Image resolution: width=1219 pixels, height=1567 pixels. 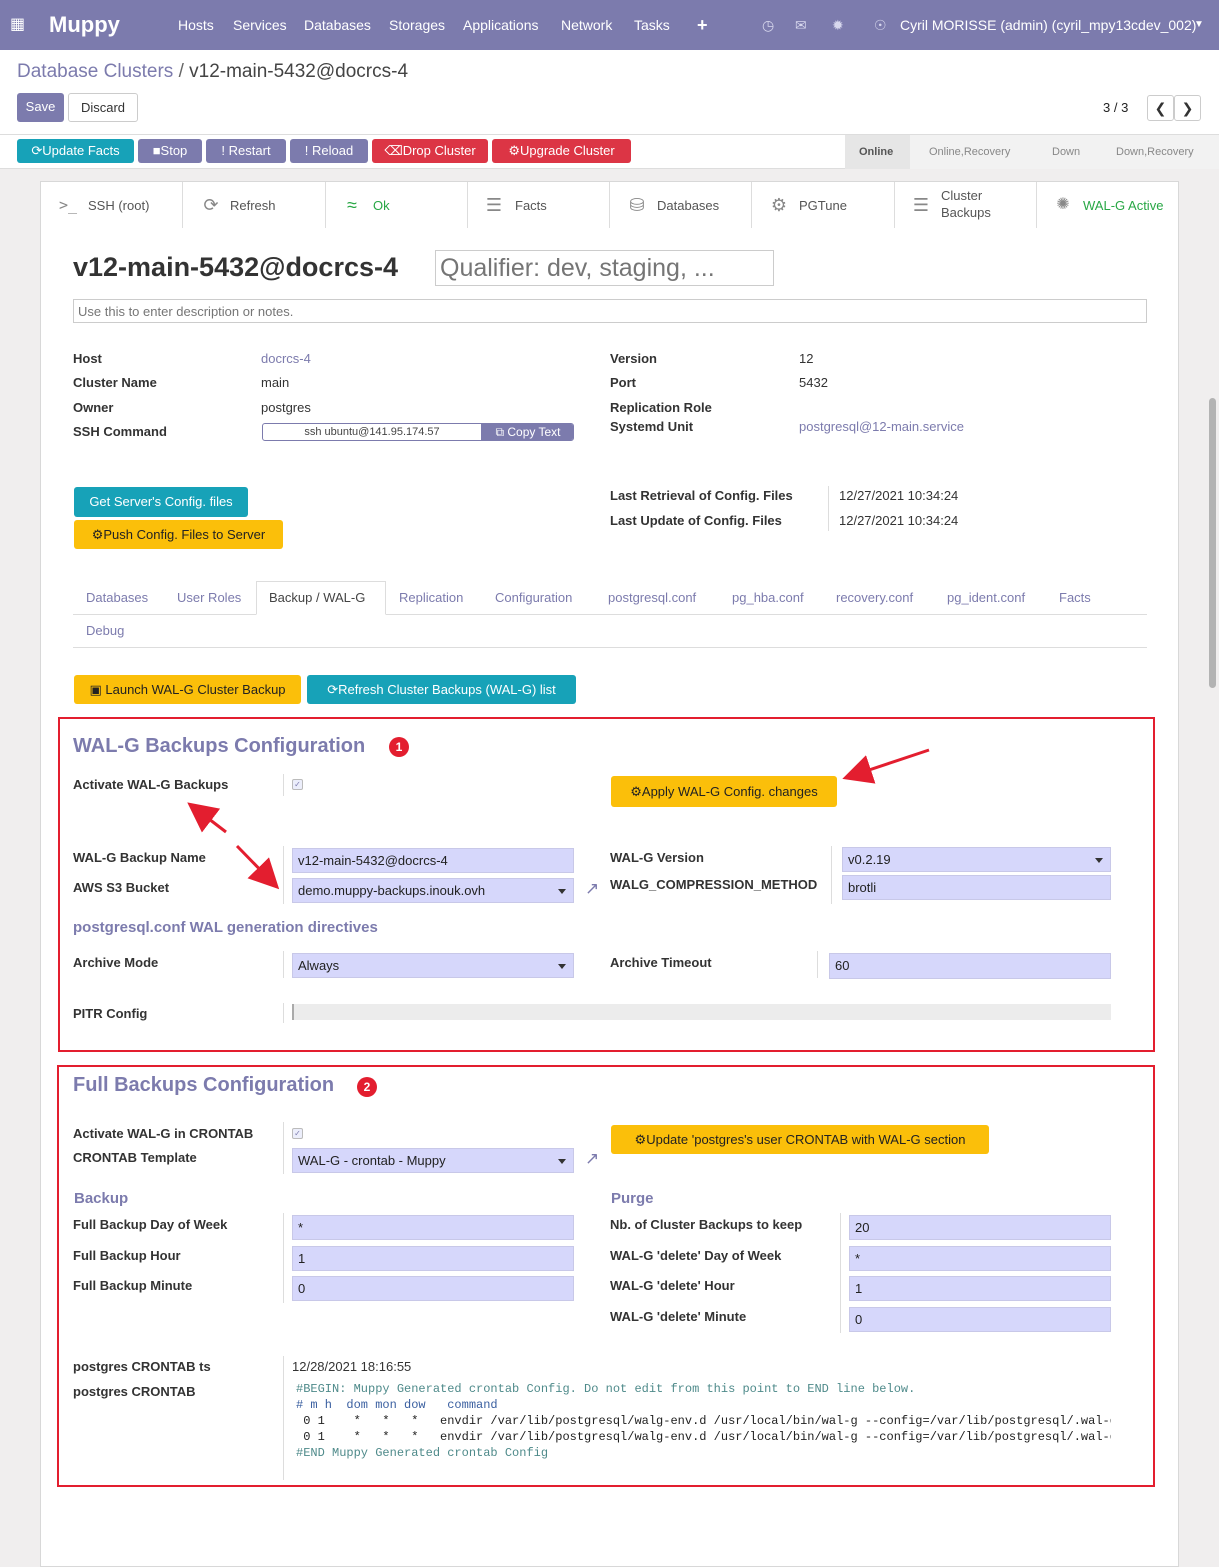 What do you see at coordinates (161, 502) in the screenshot?
I see `get-config-files-button: Get Server's Config. files` at bounding box center [161, 502].